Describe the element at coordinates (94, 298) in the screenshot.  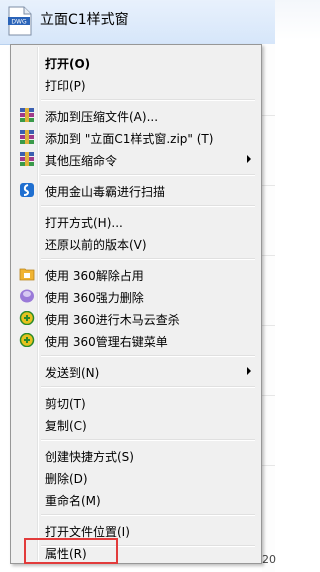
I see `menu-item-label: 使用 360强力删除` at that location.